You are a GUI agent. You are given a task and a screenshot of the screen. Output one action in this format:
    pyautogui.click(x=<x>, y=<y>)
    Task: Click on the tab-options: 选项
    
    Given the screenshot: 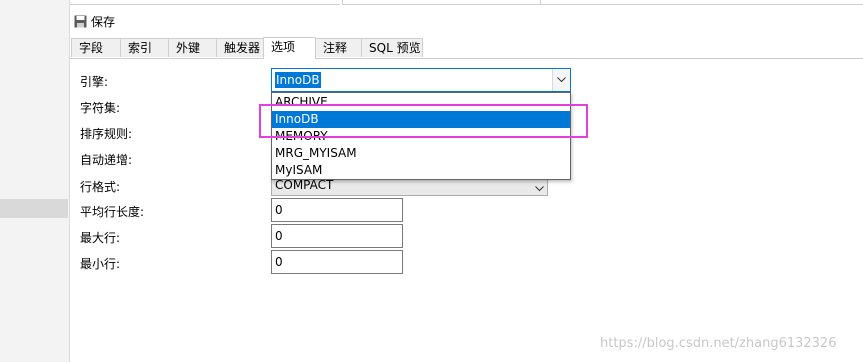 What is the action you would take?
    pyautogui.click(x=289, y=48)
    